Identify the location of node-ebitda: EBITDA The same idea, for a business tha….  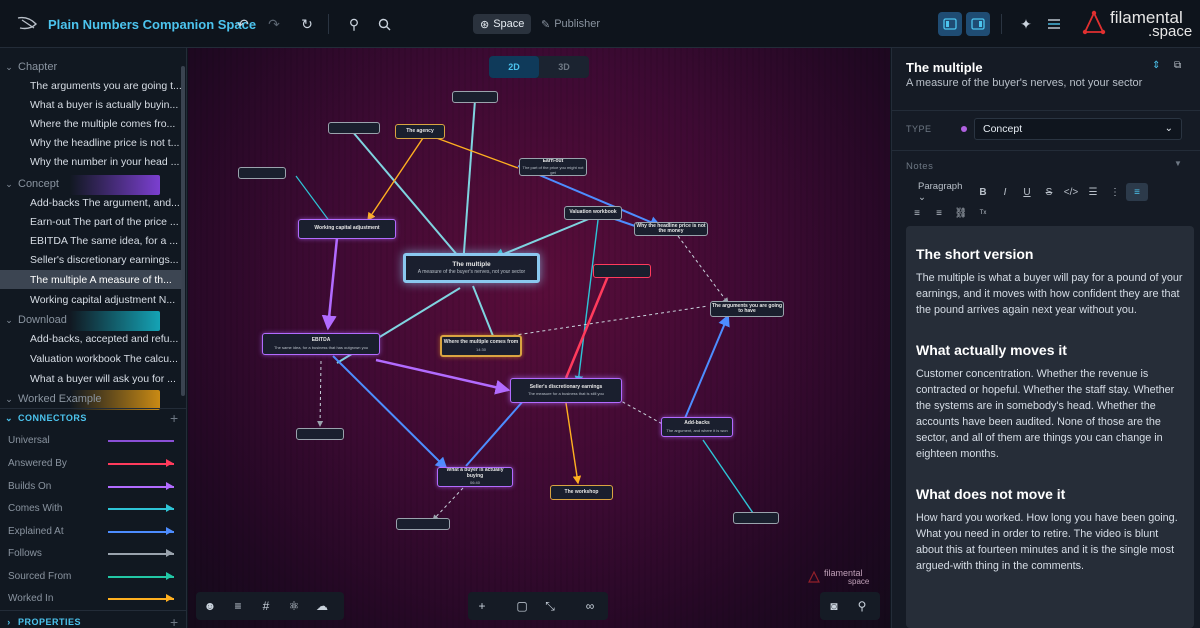
(321, 344).